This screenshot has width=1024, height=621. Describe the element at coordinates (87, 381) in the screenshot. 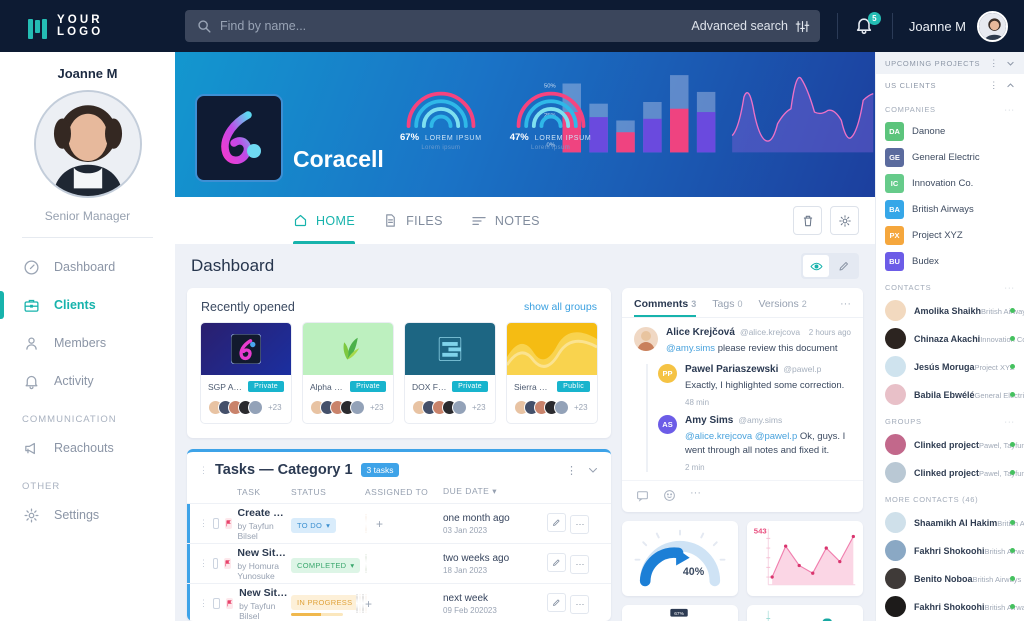

I see `sidebar-item-activity: Activity` at that location.